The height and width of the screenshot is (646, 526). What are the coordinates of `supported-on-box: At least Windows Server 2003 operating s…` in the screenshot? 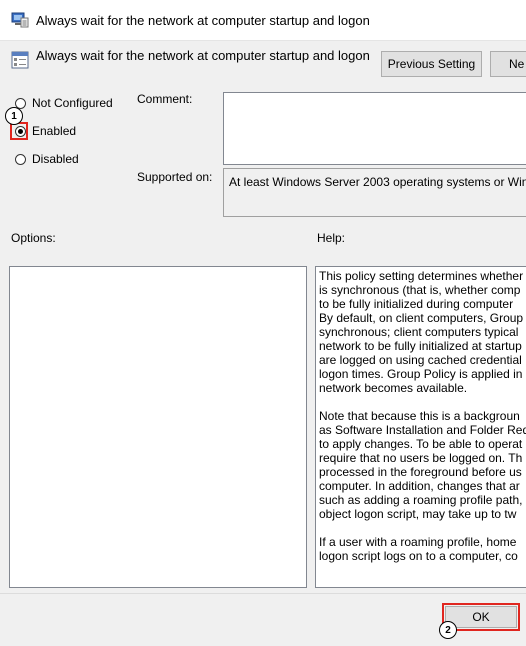 It's located at (374, 192).